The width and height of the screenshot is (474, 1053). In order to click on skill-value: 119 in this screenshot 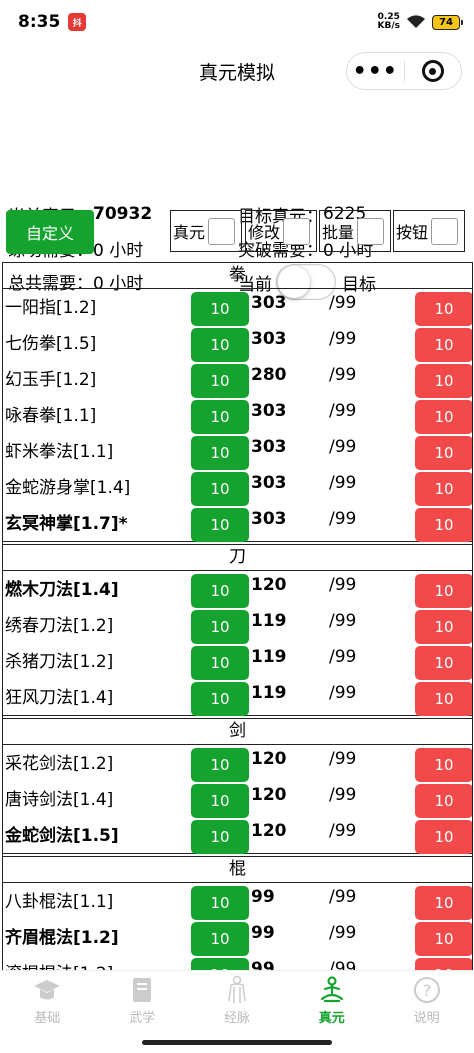, I will do `click(269, 657)`.